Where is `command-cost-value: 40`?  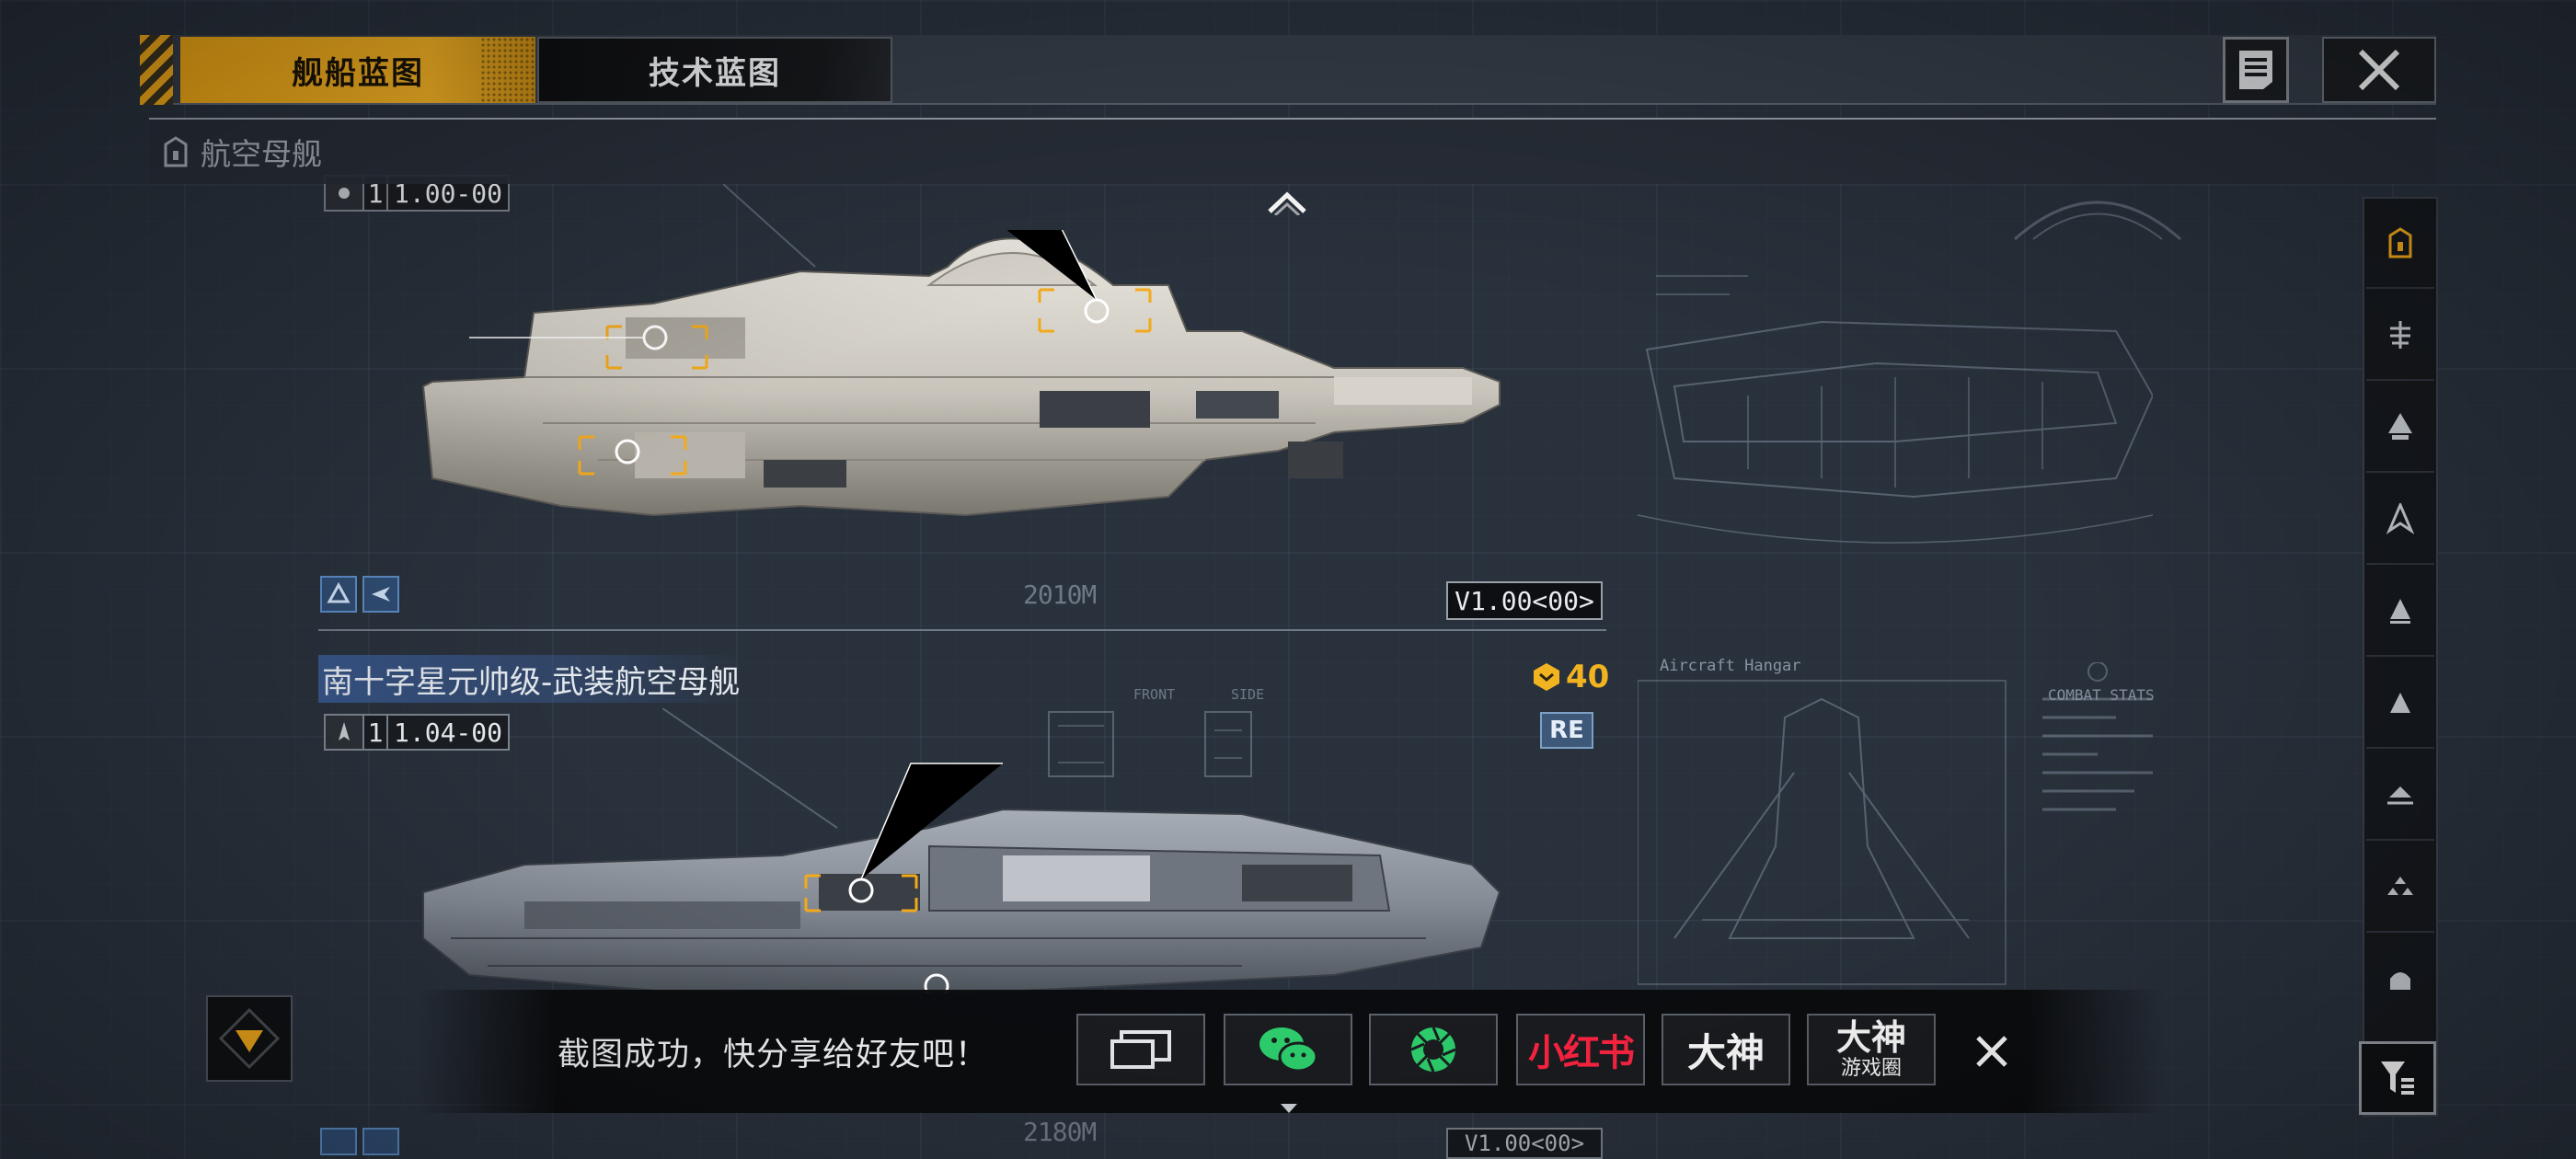 command-cost-value: 40 is located at coordinates (1588, 677).